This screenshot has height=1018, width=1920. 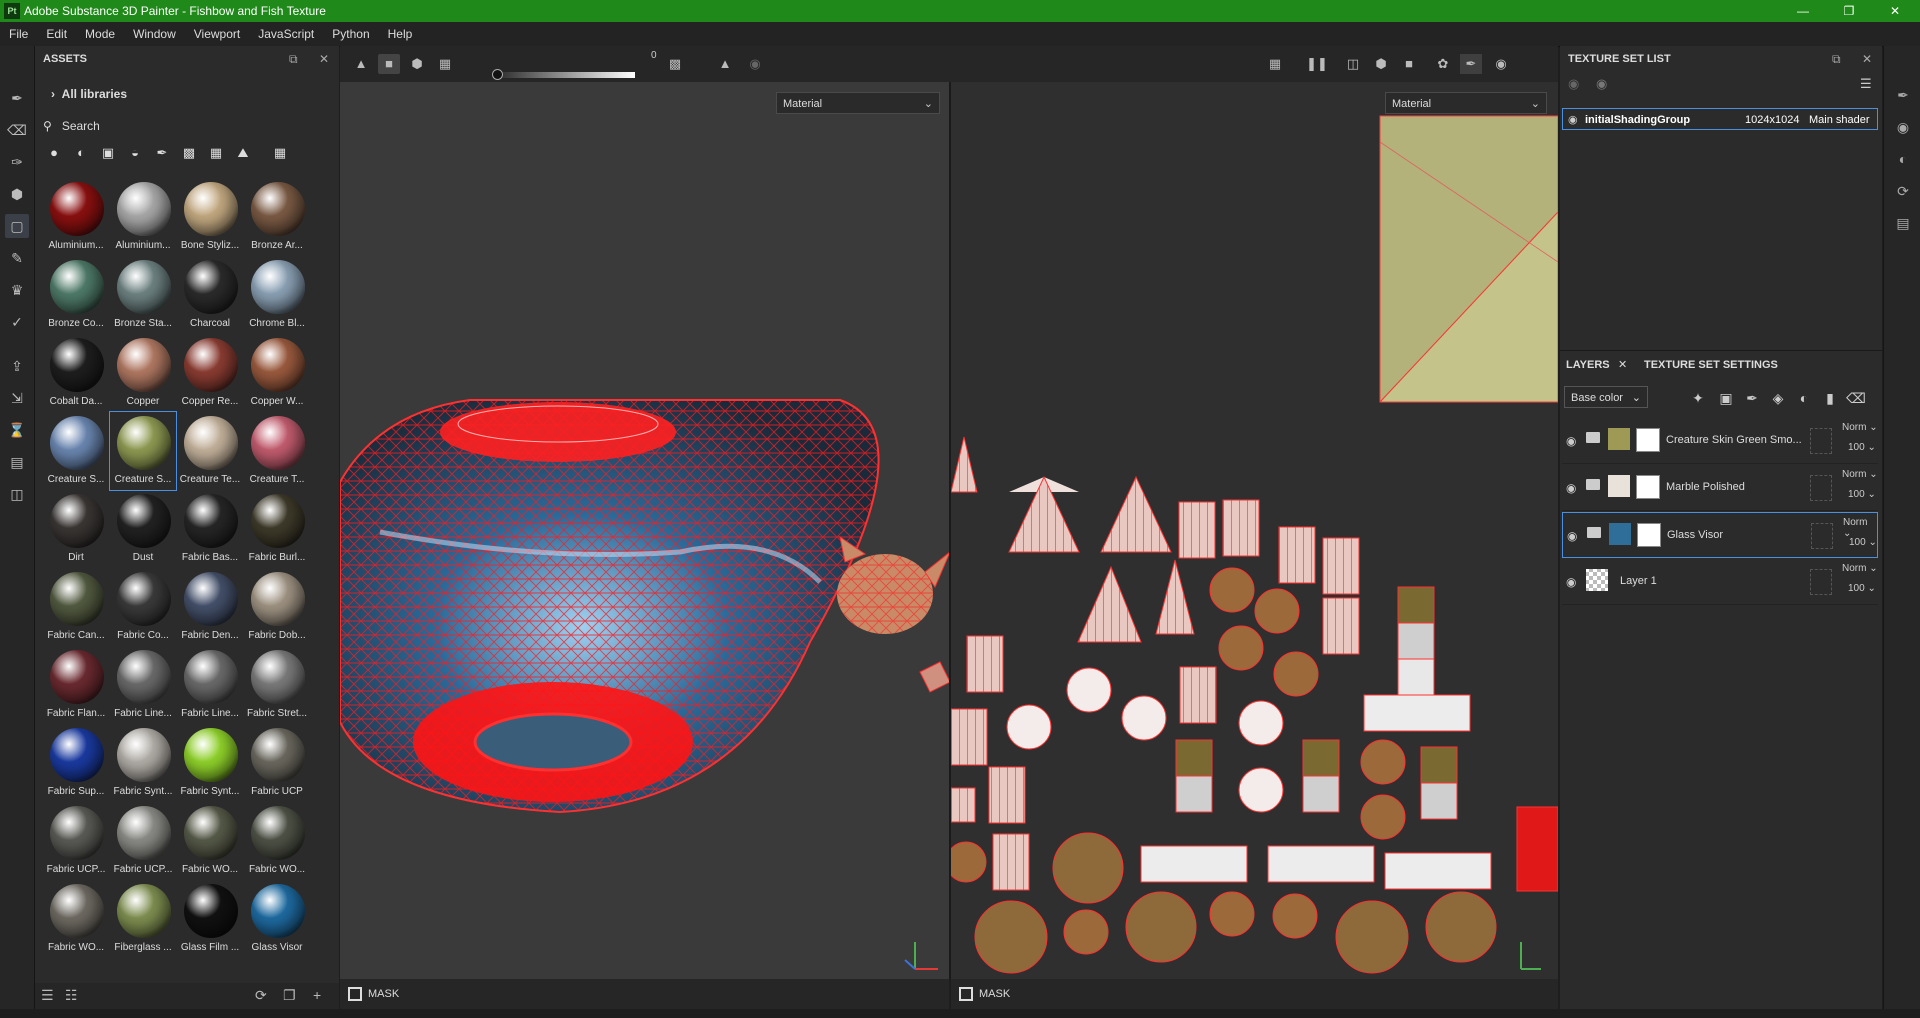 What do you see at coordinates (17, 194) in the screenshot?
I see `geometry-mask-icon: ⬢` at bounding box center [17, 194].